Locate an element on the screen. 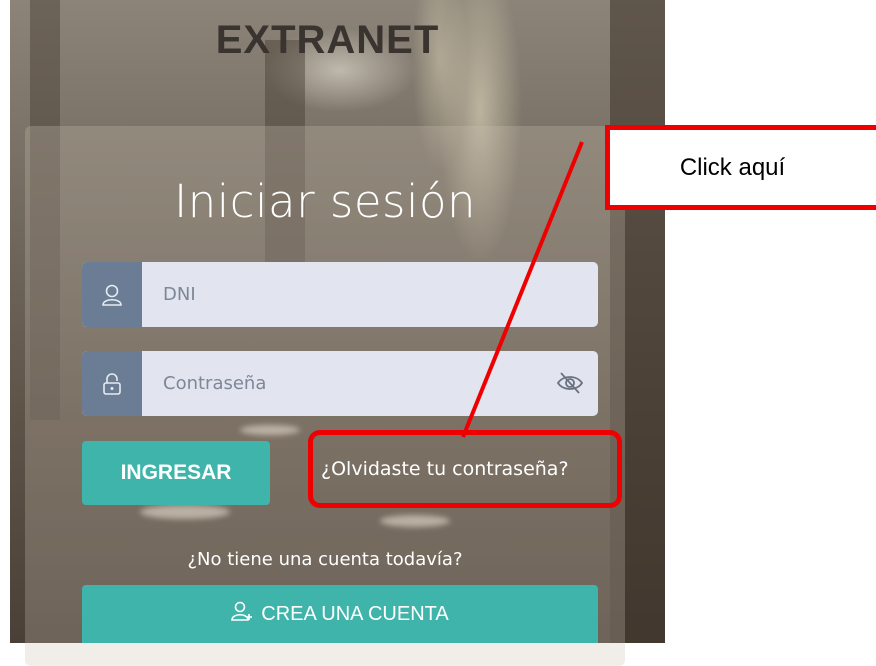 This screenshot has width=876, height=666. annotation-arrow is located at coordinates (522, 289).